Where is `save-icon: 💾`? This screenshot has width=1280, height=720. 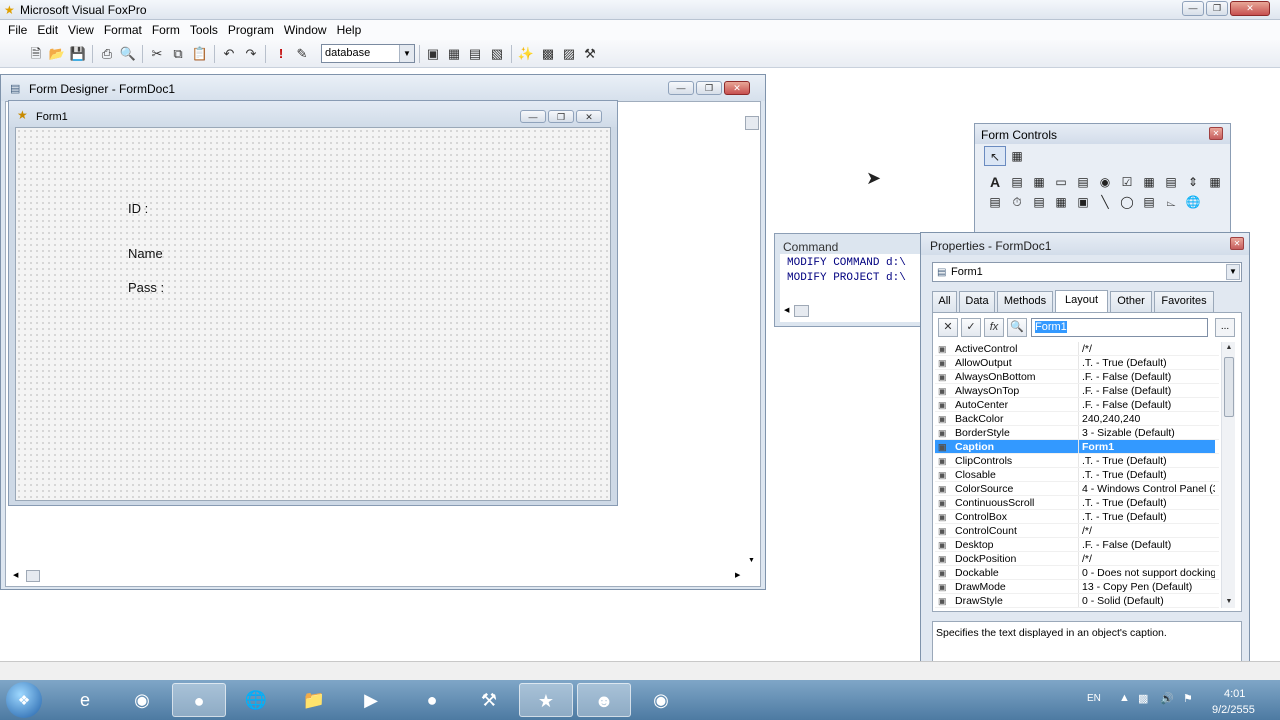 save-icon: 💾 is located at coordinates (78, 54).